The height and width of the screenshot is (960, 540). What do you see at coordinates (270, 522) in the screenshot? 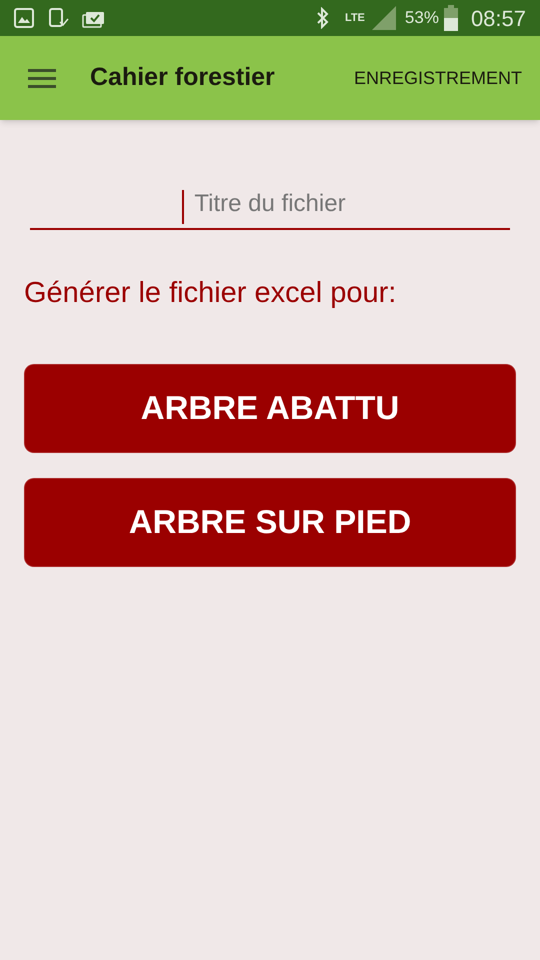
I see `action-button: ARBRE SUR PIED` at bounding box center [270, 522].